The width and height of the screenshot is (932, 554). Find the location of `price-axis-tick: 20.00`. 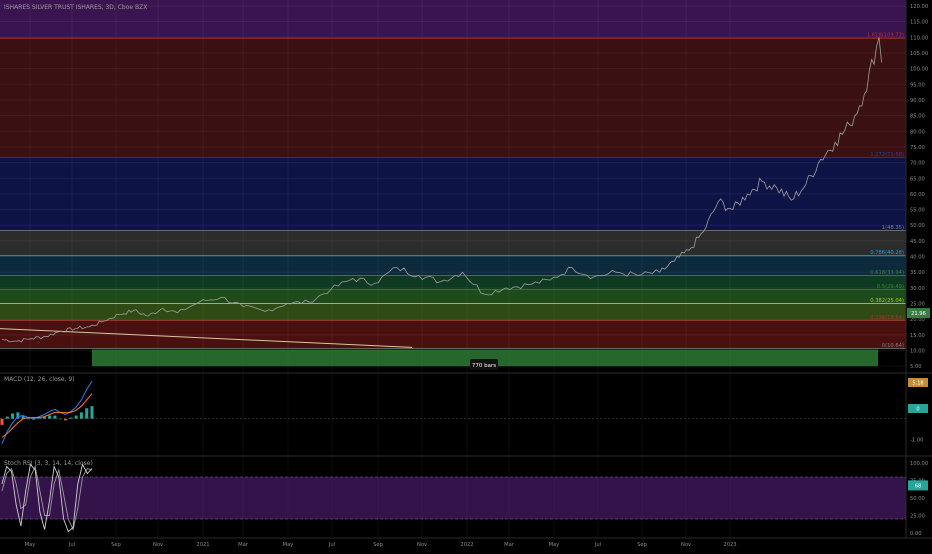

price-axis-tick: 20.00 is located at coordinates (917, 320).